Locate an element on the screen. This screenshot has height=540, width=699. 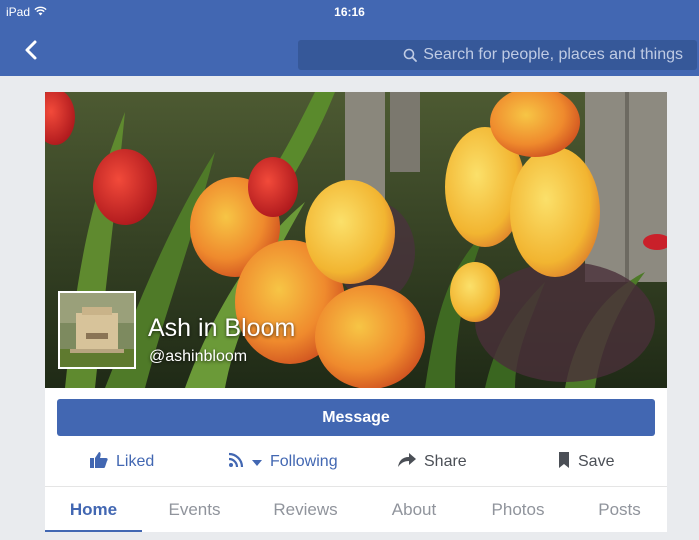
tab-posts: Posts is located at coordinates (619, 509).